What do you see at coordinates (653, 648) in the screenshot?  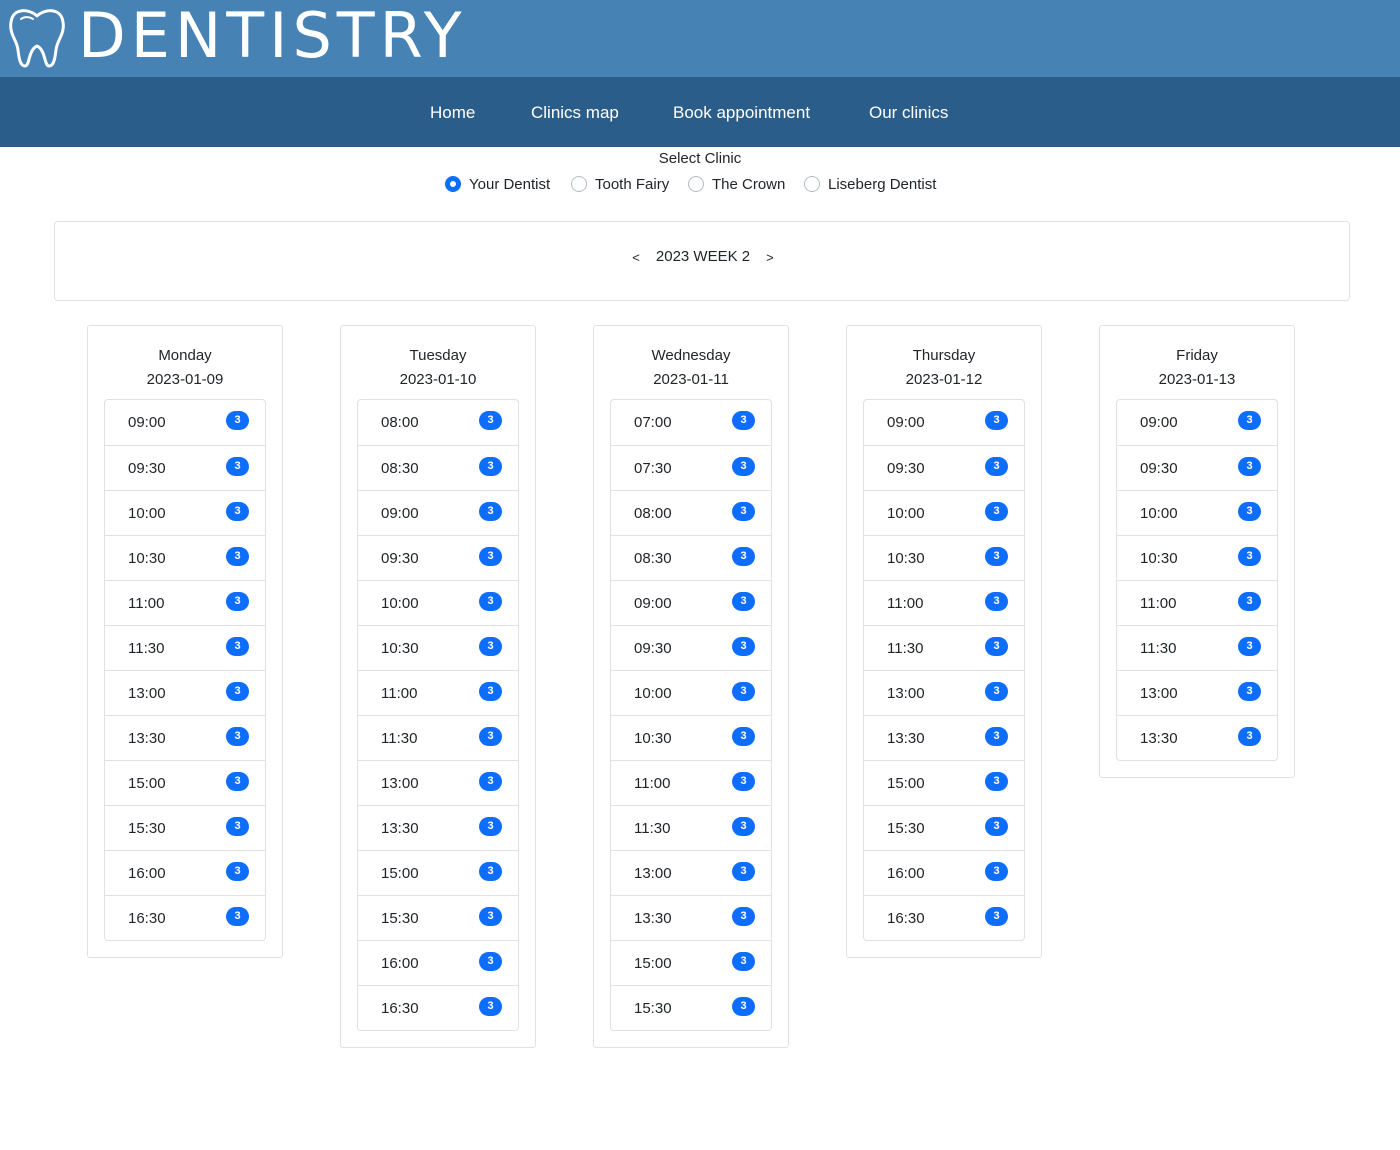 I see `time-slot-time: 09:30` at bounding box center [653, 648].